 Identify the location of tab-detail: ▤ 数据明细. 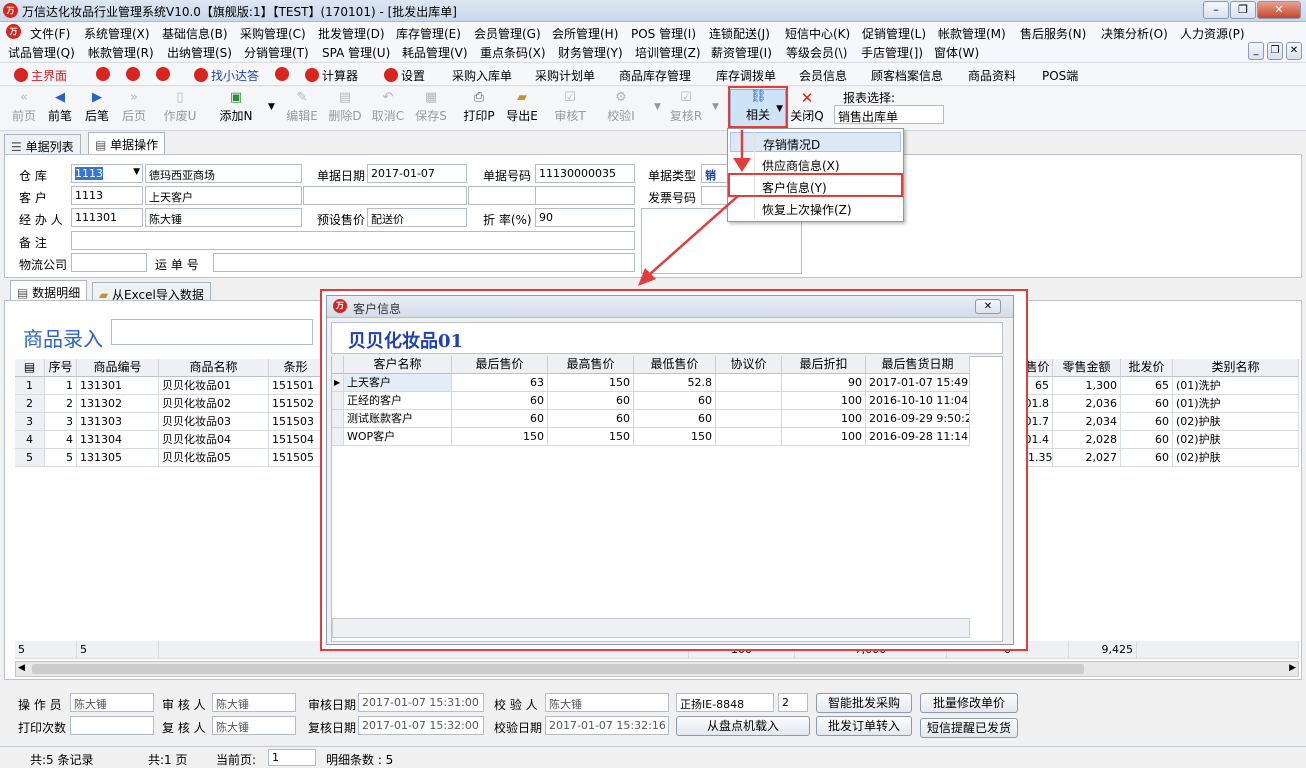
(49, 290).